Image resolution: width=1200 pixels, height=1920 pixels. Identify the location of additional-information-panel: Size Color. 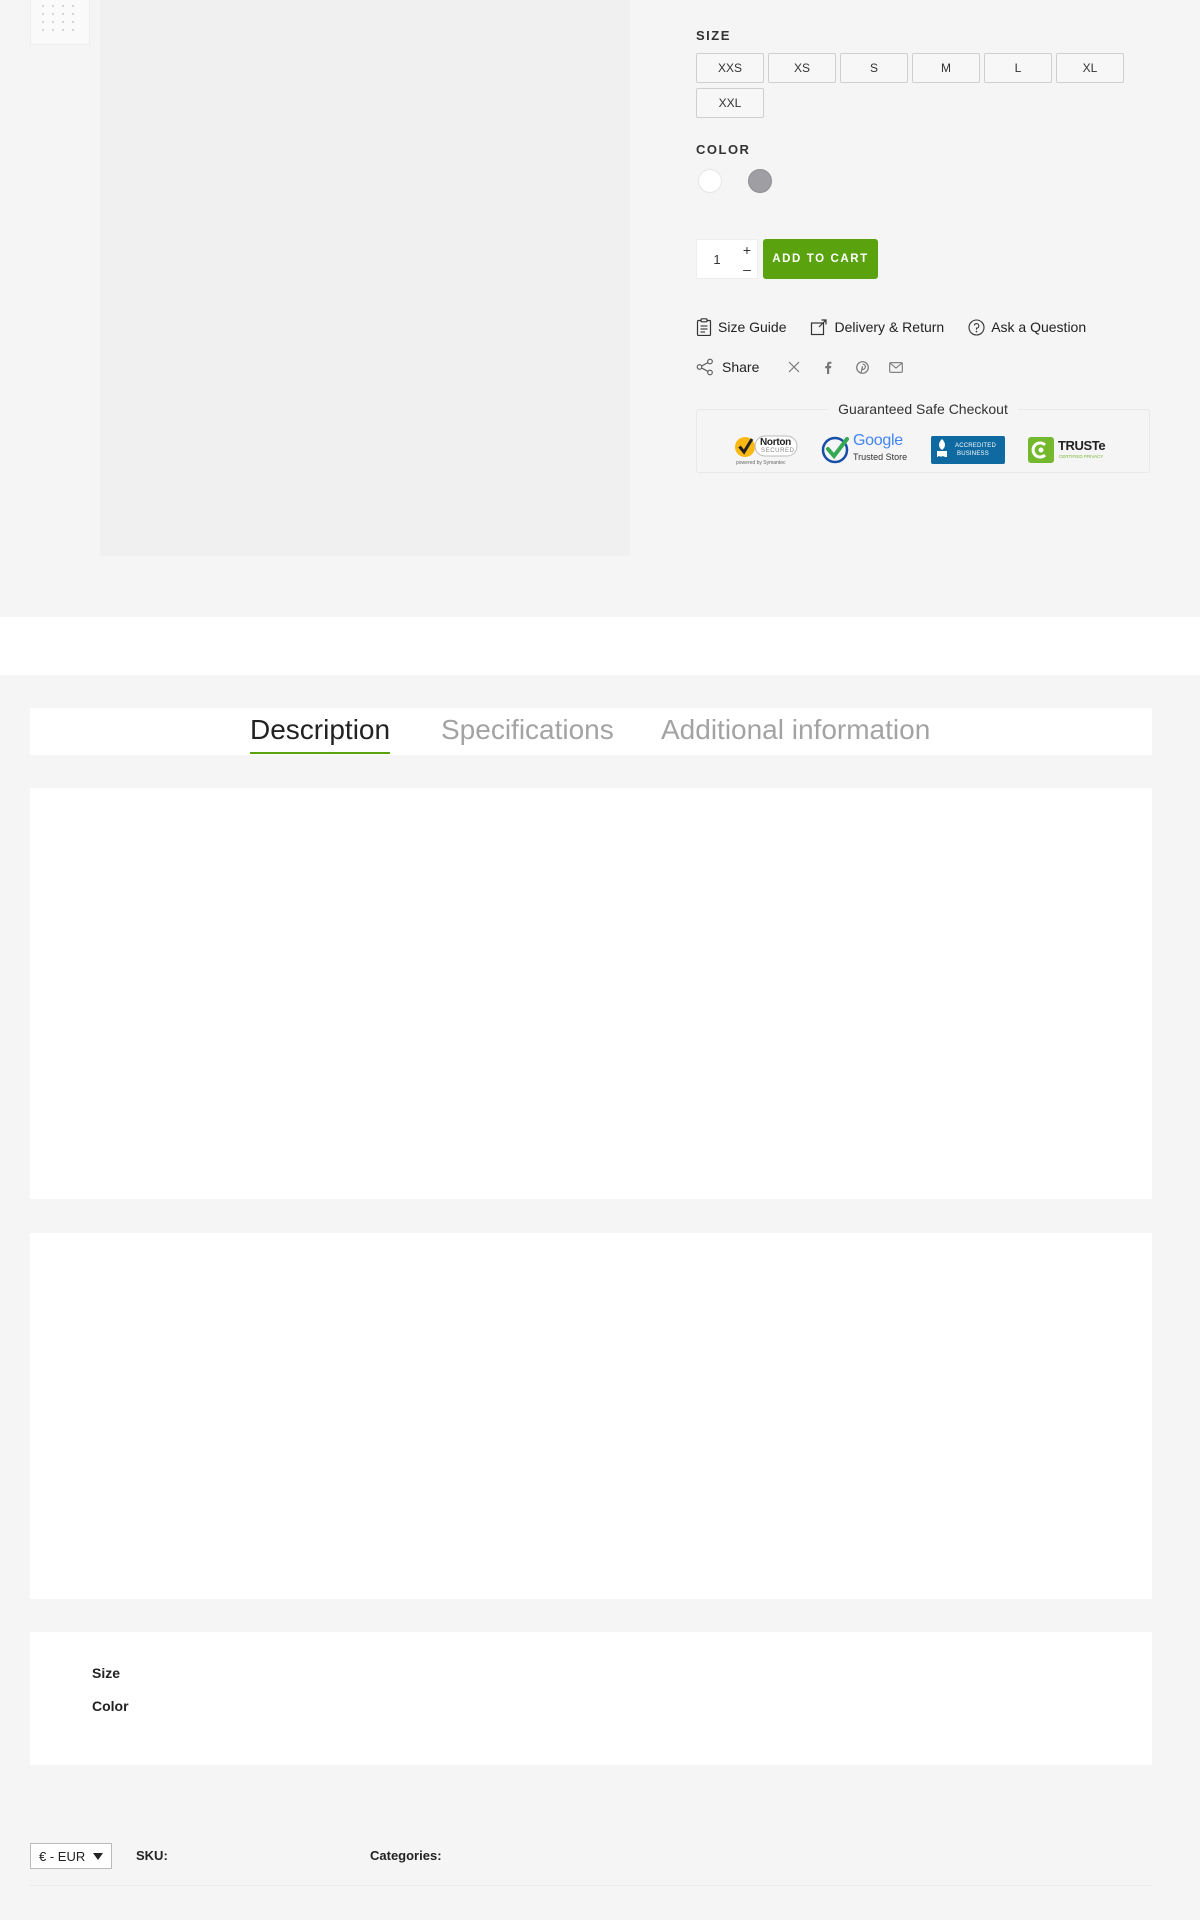
(591, 1698).